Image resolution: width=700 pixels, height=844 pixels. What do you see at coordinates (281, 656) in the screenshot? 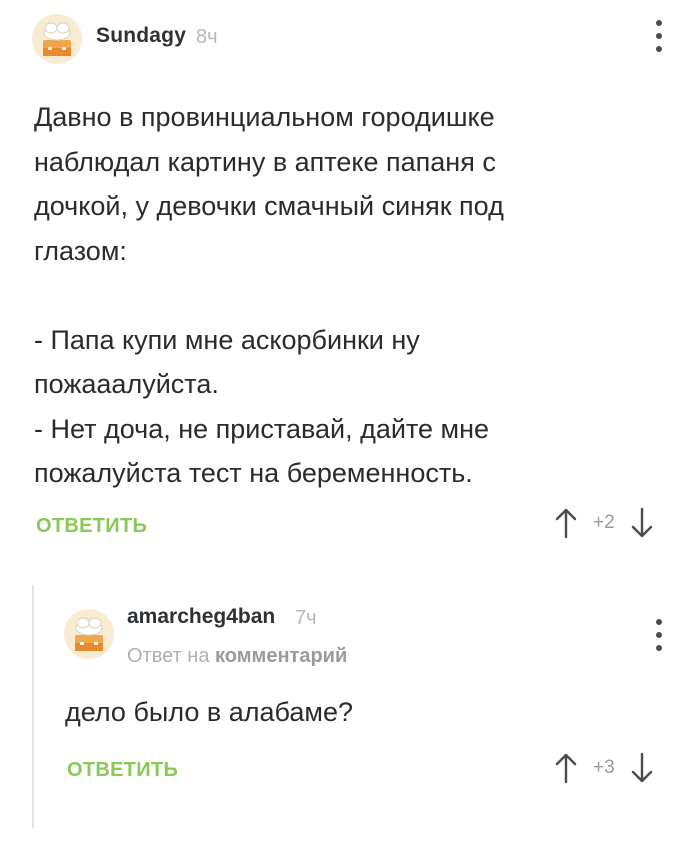
I see `reply-to-link: комментарий` at bounding box center [281, 656].